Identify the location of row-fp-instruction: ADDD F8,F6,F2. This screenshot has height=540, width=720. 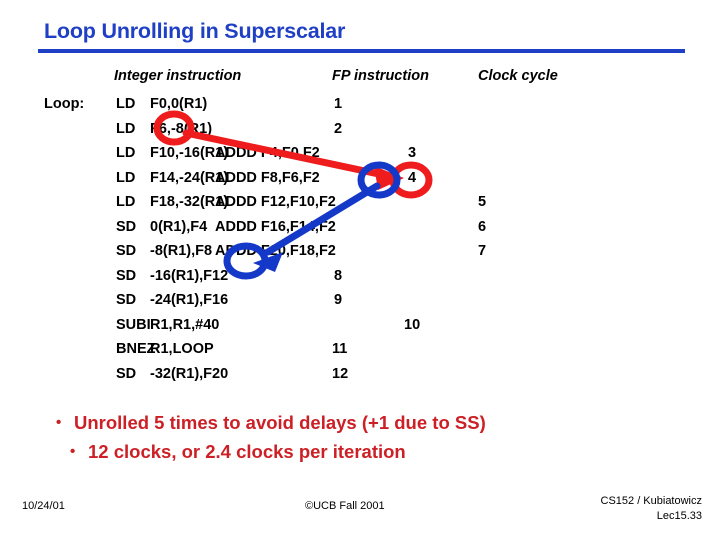
(267, 177).